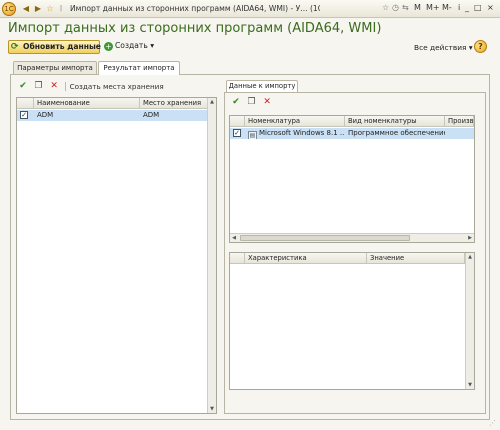  I want to click on left-vertical-scrollbar: ▲ ▼, so click(211, 255).